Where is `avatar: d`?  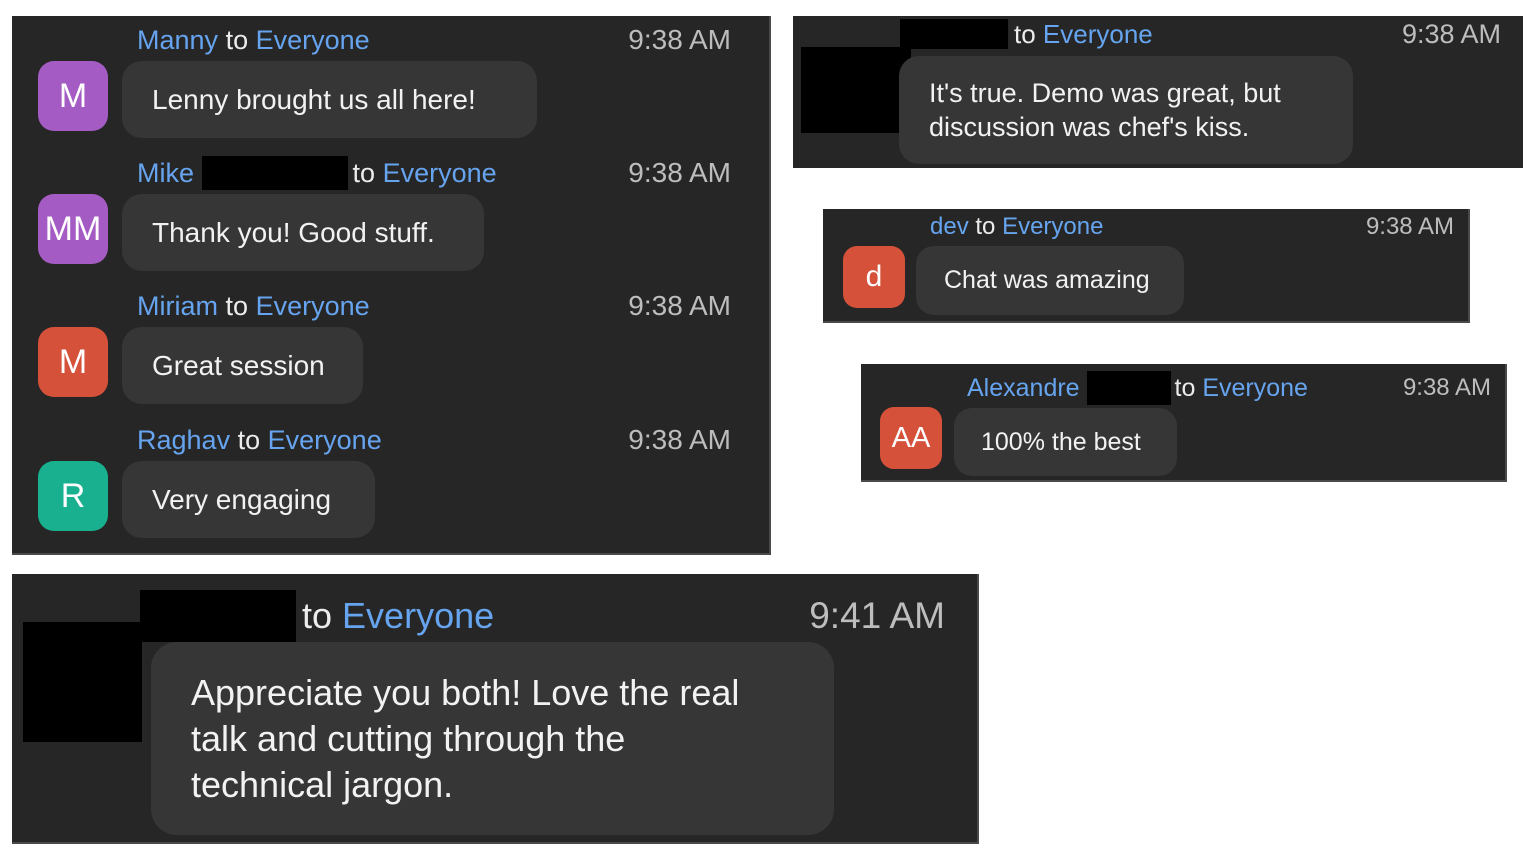
avatar: d is located at coordinates (874, 277).